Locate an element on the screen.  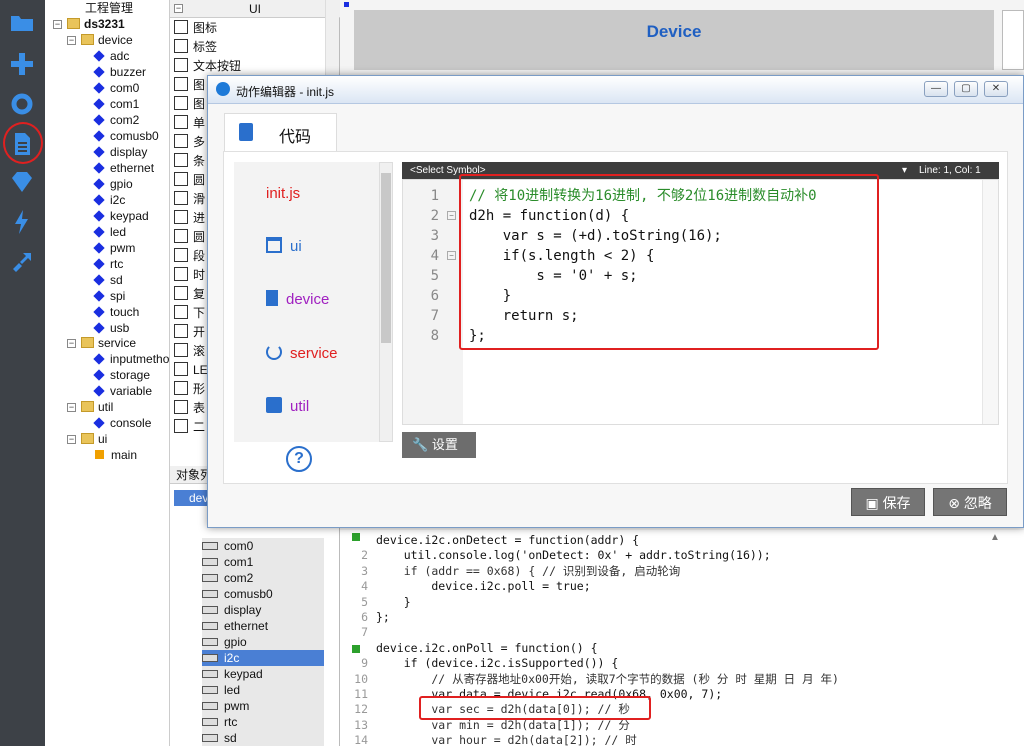
tree-item-display: display is located at coordinates (120, 152).